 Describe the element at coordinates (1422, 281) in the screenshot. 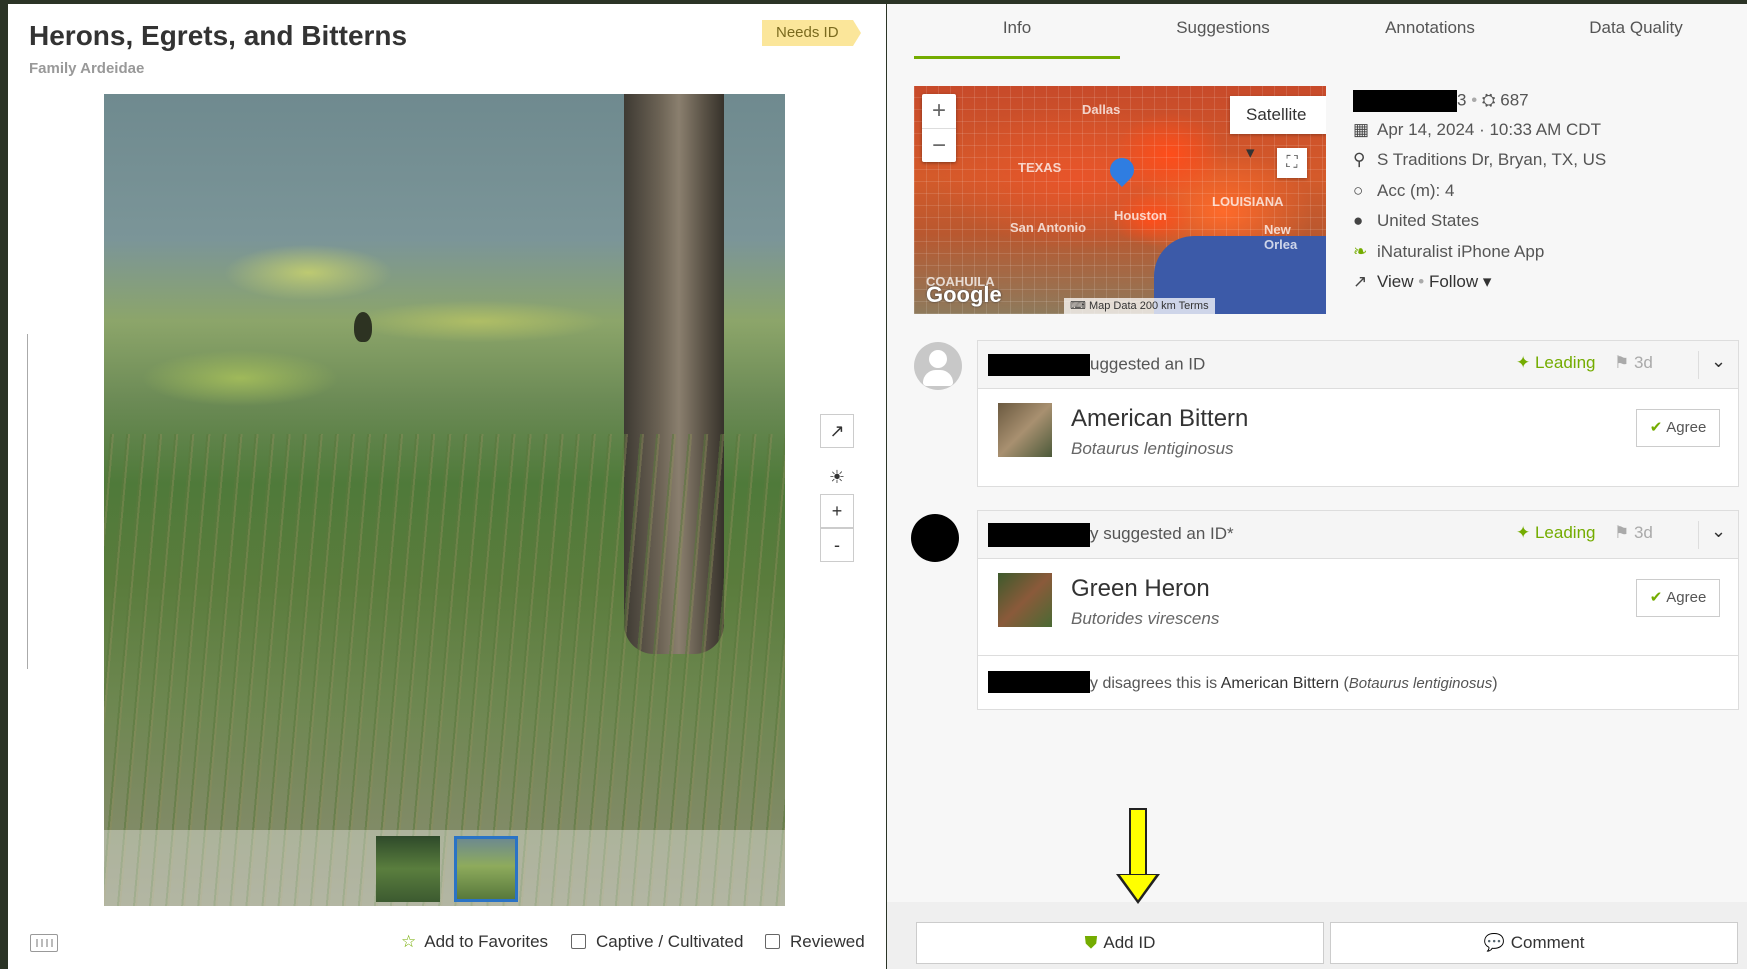

I see `view-follow-line: ↗ View • Follow ▾` at that location.